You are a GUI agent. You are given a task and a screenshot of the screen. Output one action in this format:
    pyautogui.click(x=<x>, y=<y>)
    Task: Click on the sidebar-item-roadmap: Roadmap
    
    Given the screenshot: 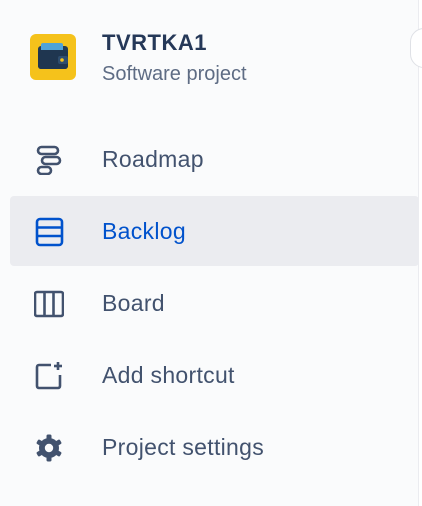 What is the action you would take?
    pyautogui.click(x=214, y=159)
    